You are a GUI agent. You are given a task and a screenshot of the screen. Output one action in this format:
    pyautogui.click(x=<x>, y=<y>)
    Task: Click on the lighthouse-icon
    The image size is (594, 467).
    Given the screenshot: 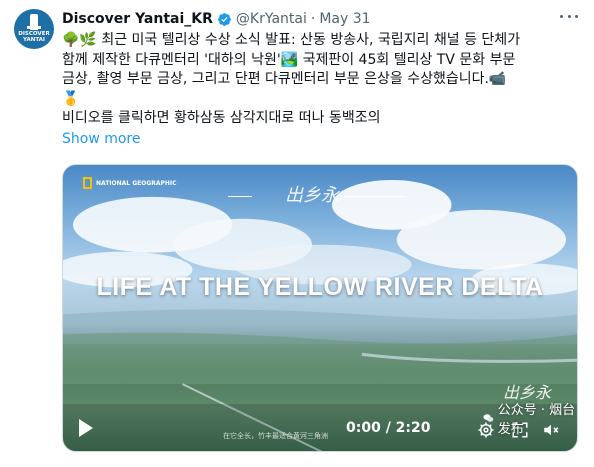 What is the action you would take?
    pyautogui.click(x=34, y=22)
    